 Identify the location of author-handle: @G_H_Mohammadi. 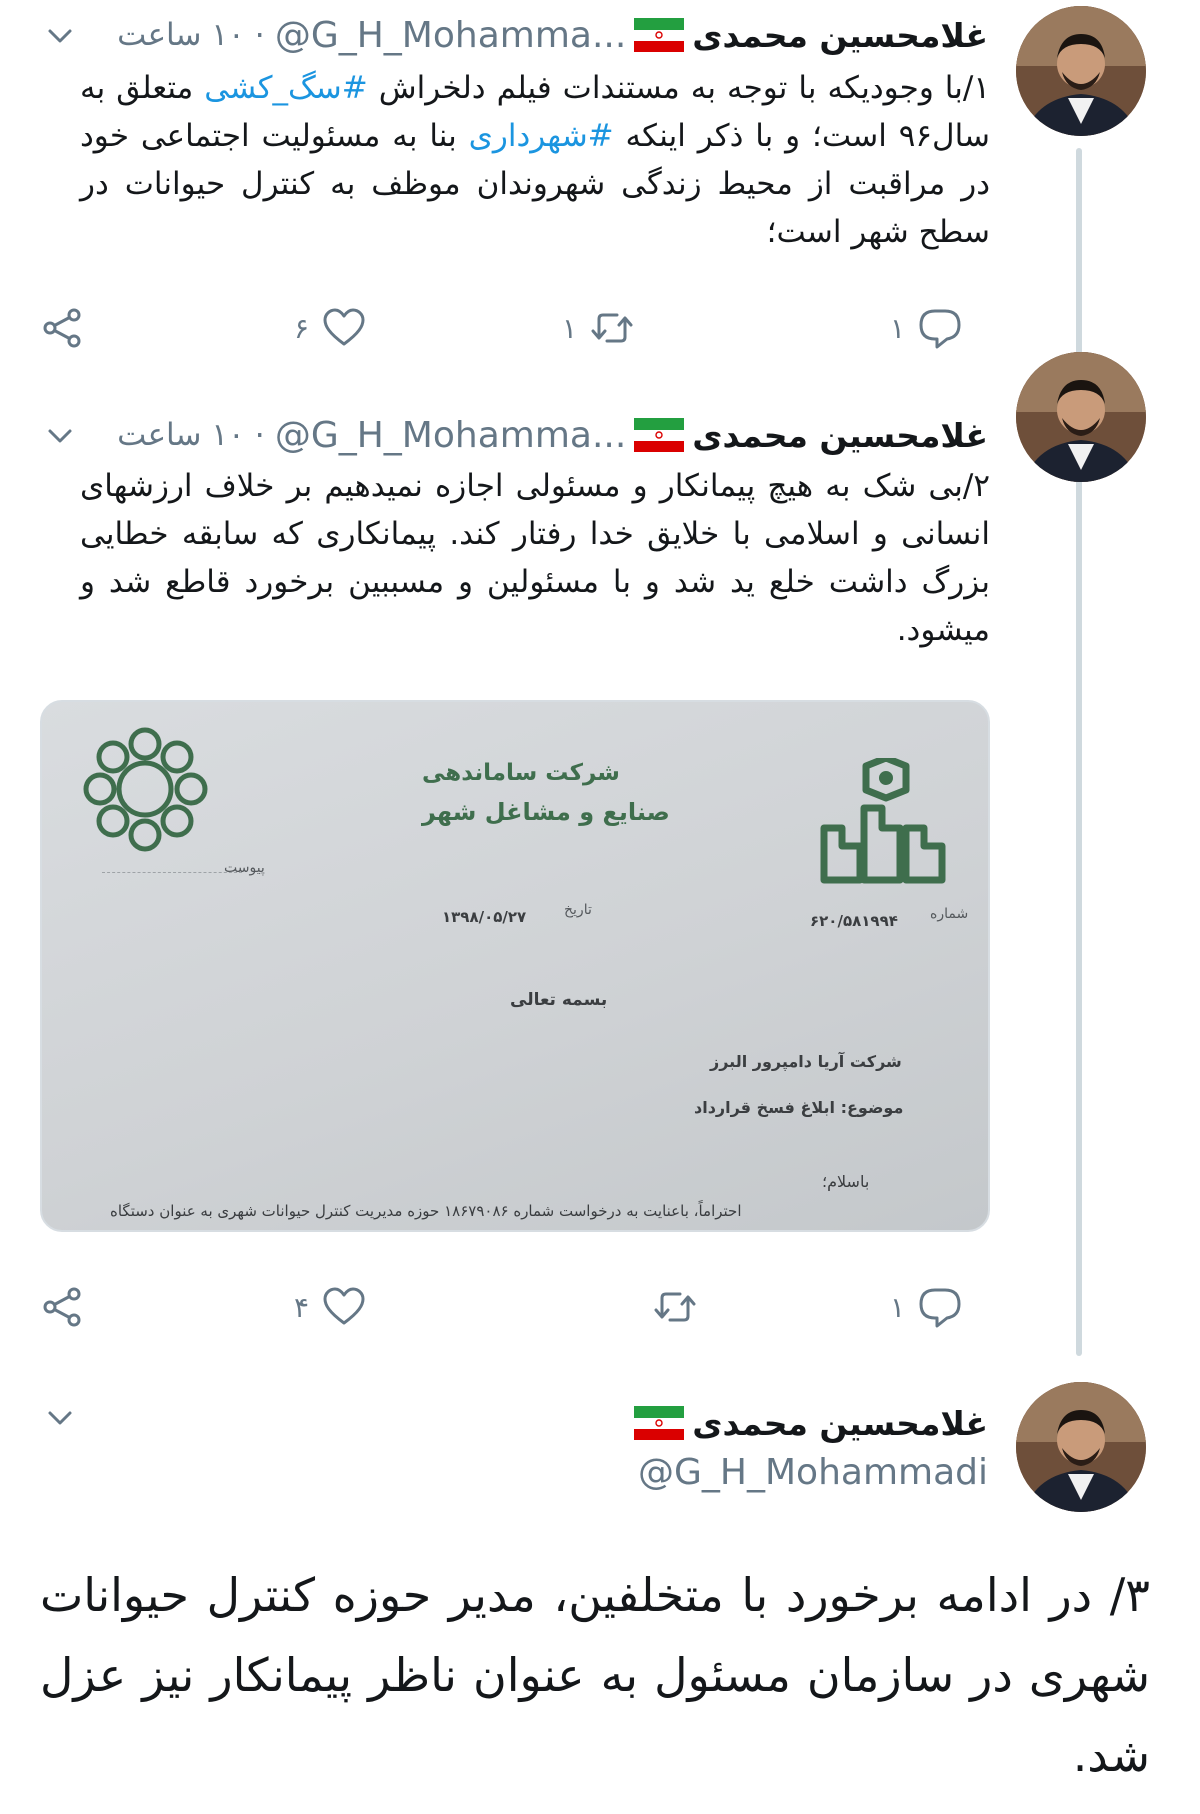
(813, 1472).